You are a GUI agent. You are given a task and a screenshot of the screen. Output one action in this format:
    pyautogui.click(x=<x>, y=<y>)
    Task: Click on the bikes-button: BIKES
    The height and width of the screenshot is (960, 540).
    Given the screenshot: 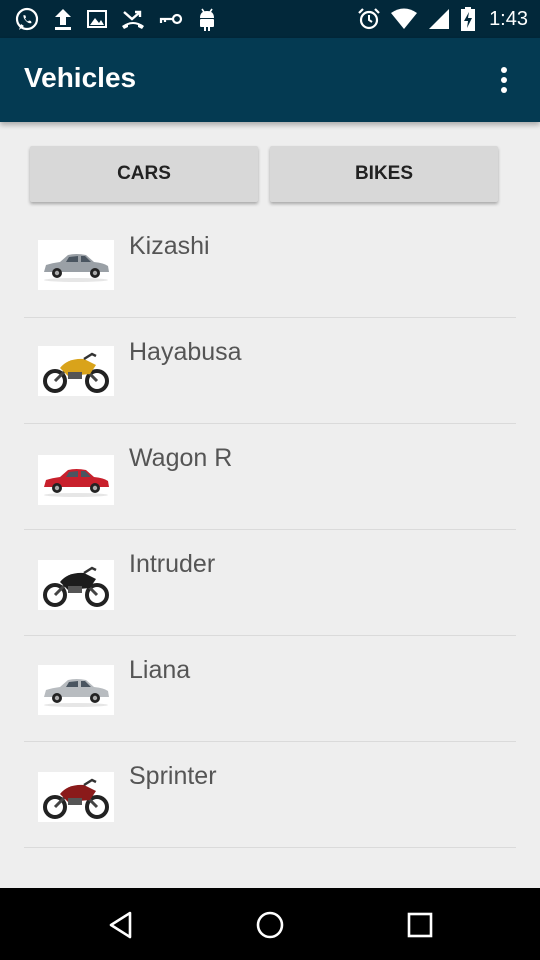 What is the action you would take?
    pyautogui.click(x=384, y=174)
    